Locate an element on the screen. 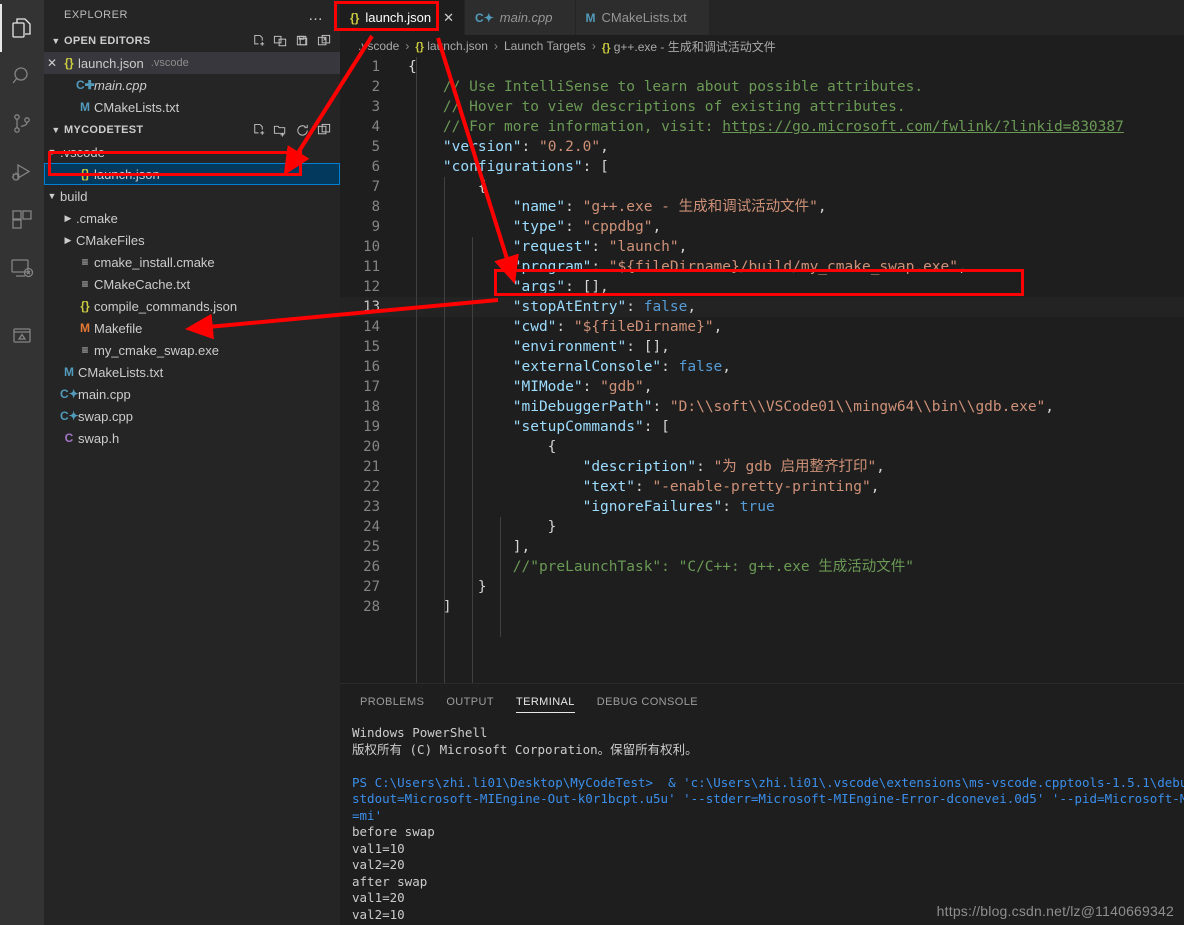 This screenshot has width=1184, height=925. line-number: 10 is located at coordinates (371, 247).